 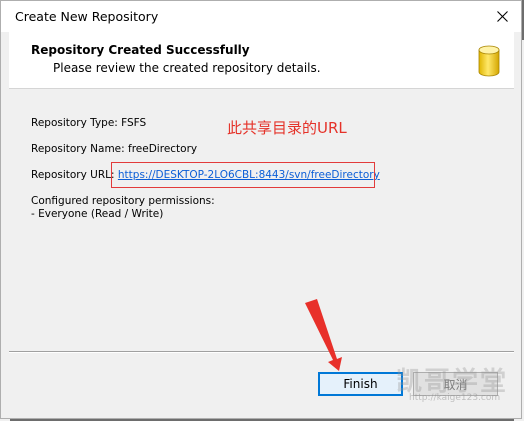 What do you see at coordinates (89, 123) in the screenshot?
I see `repository-type: Repository Type: FSFS` at bounding box center [89, 123].